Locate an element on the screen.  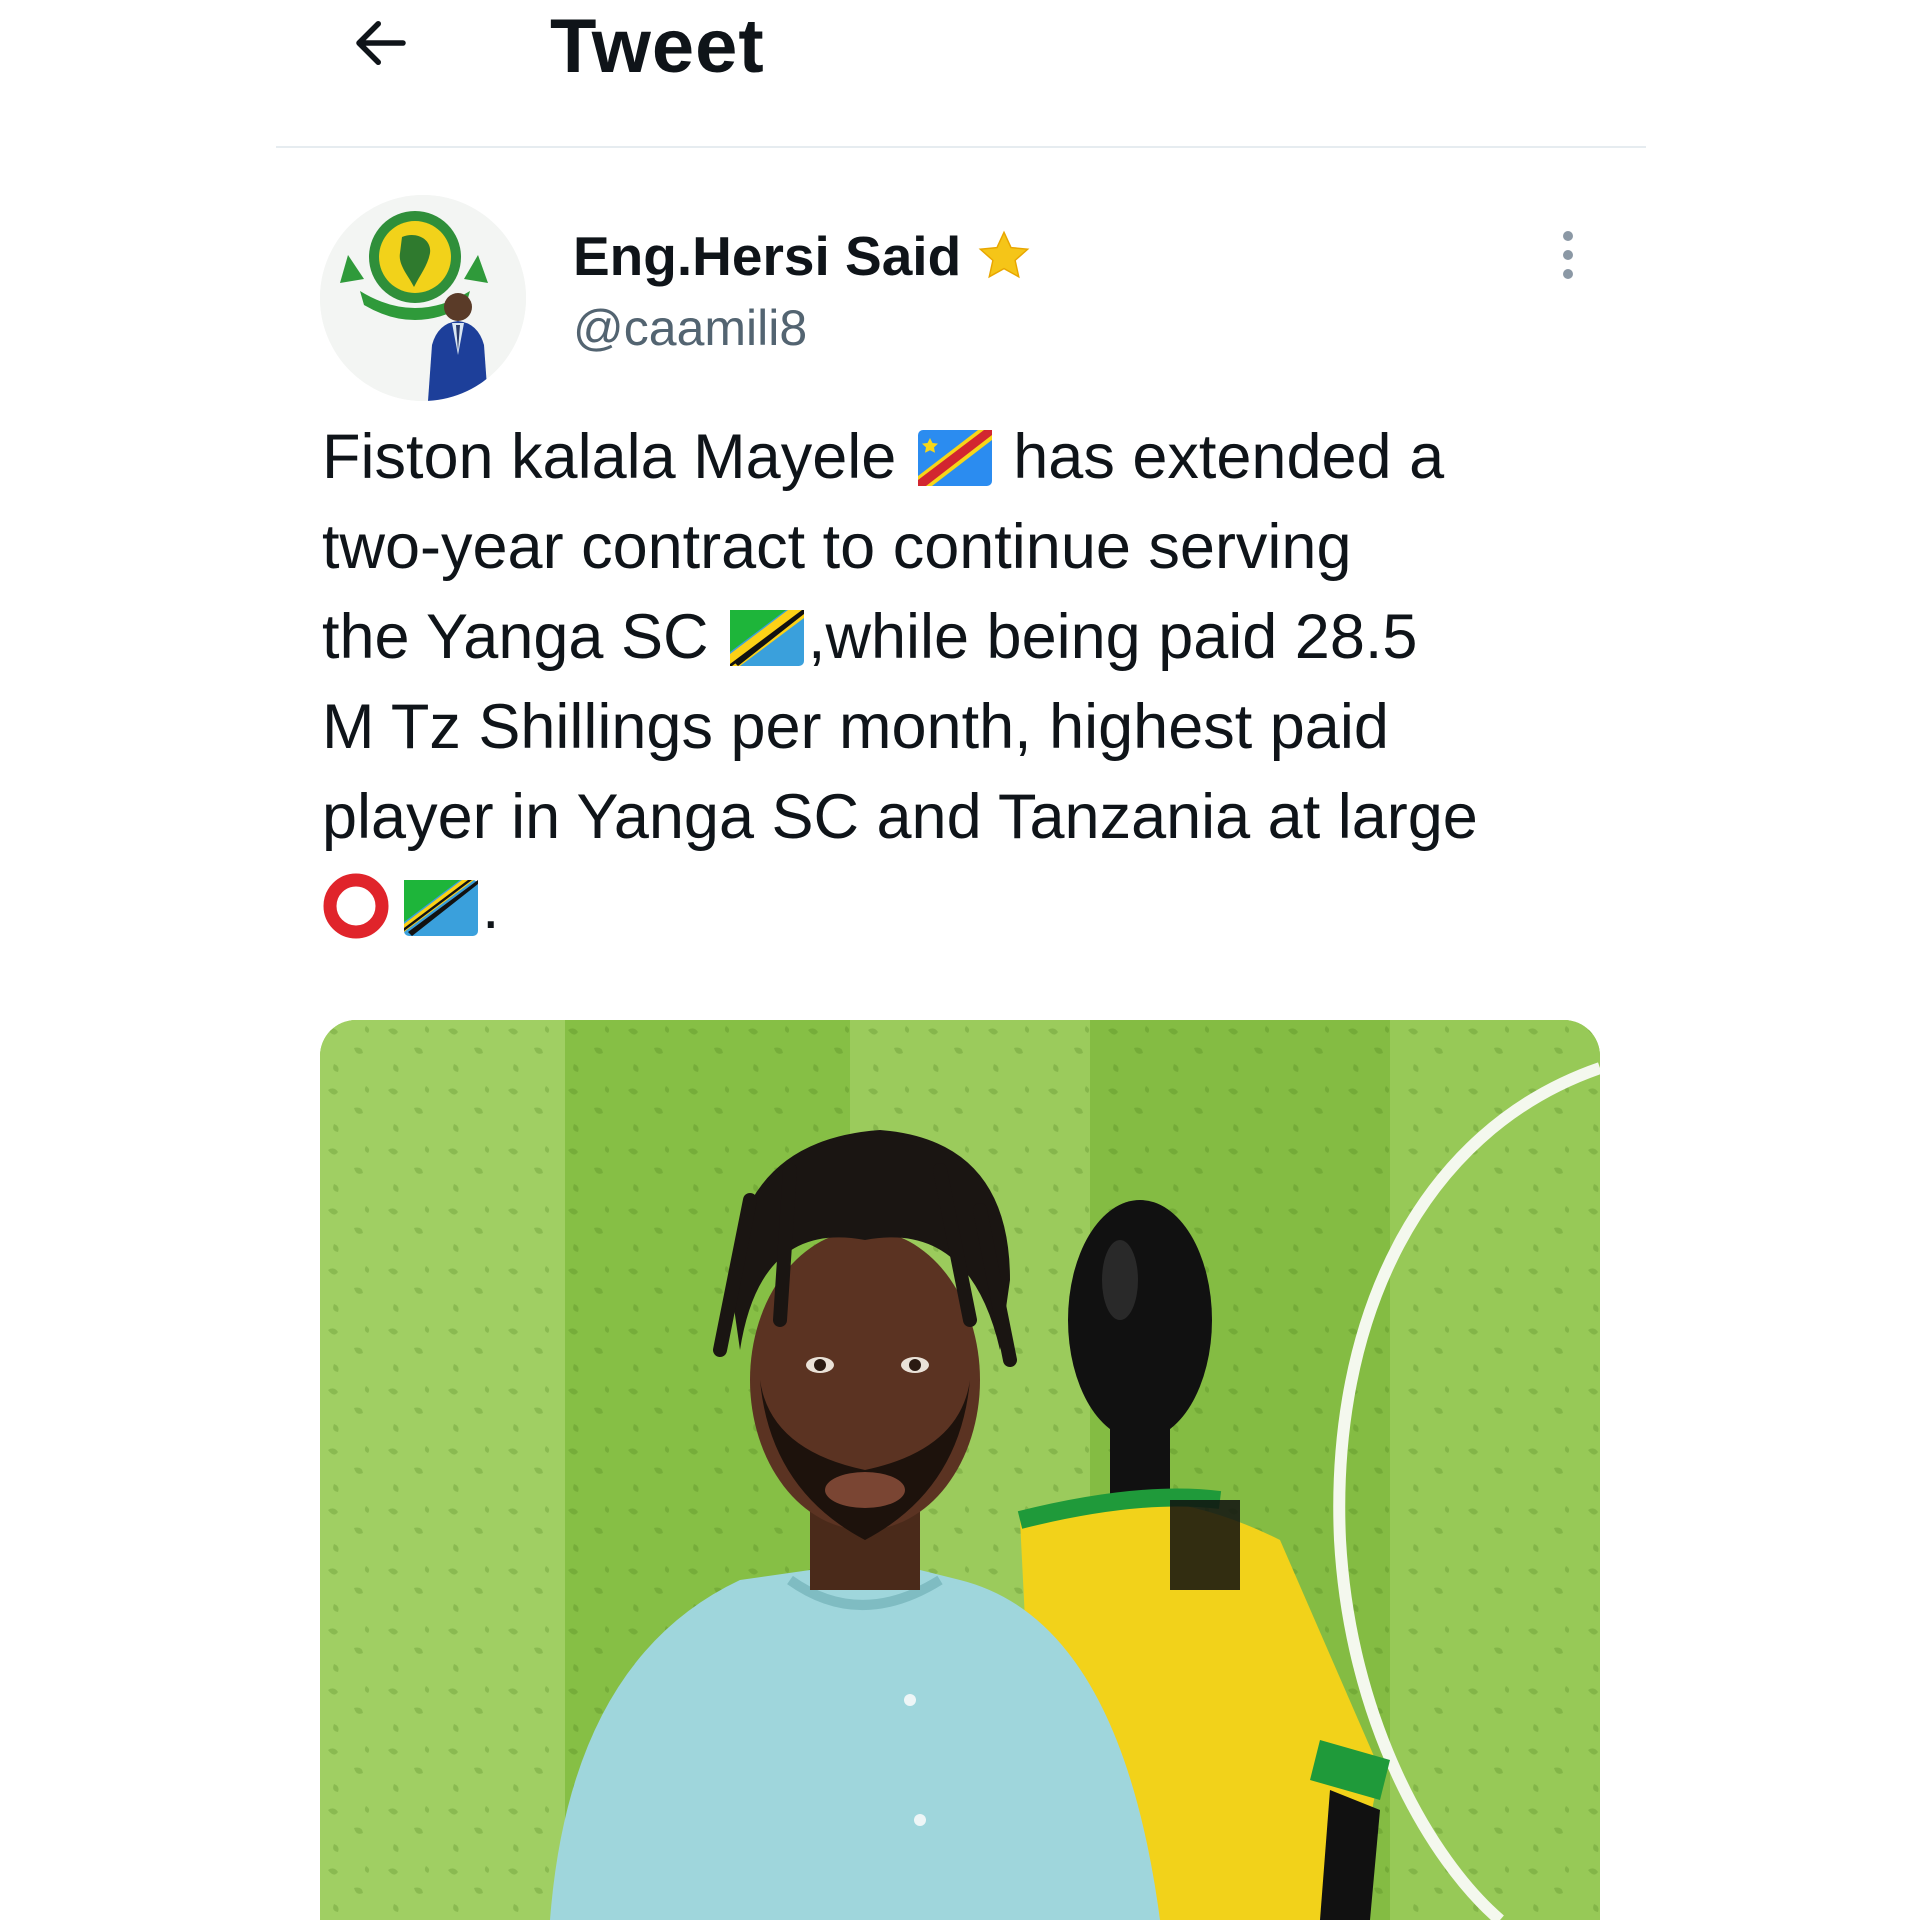
tweet-text-line: . is located at coordinates (982, 907).